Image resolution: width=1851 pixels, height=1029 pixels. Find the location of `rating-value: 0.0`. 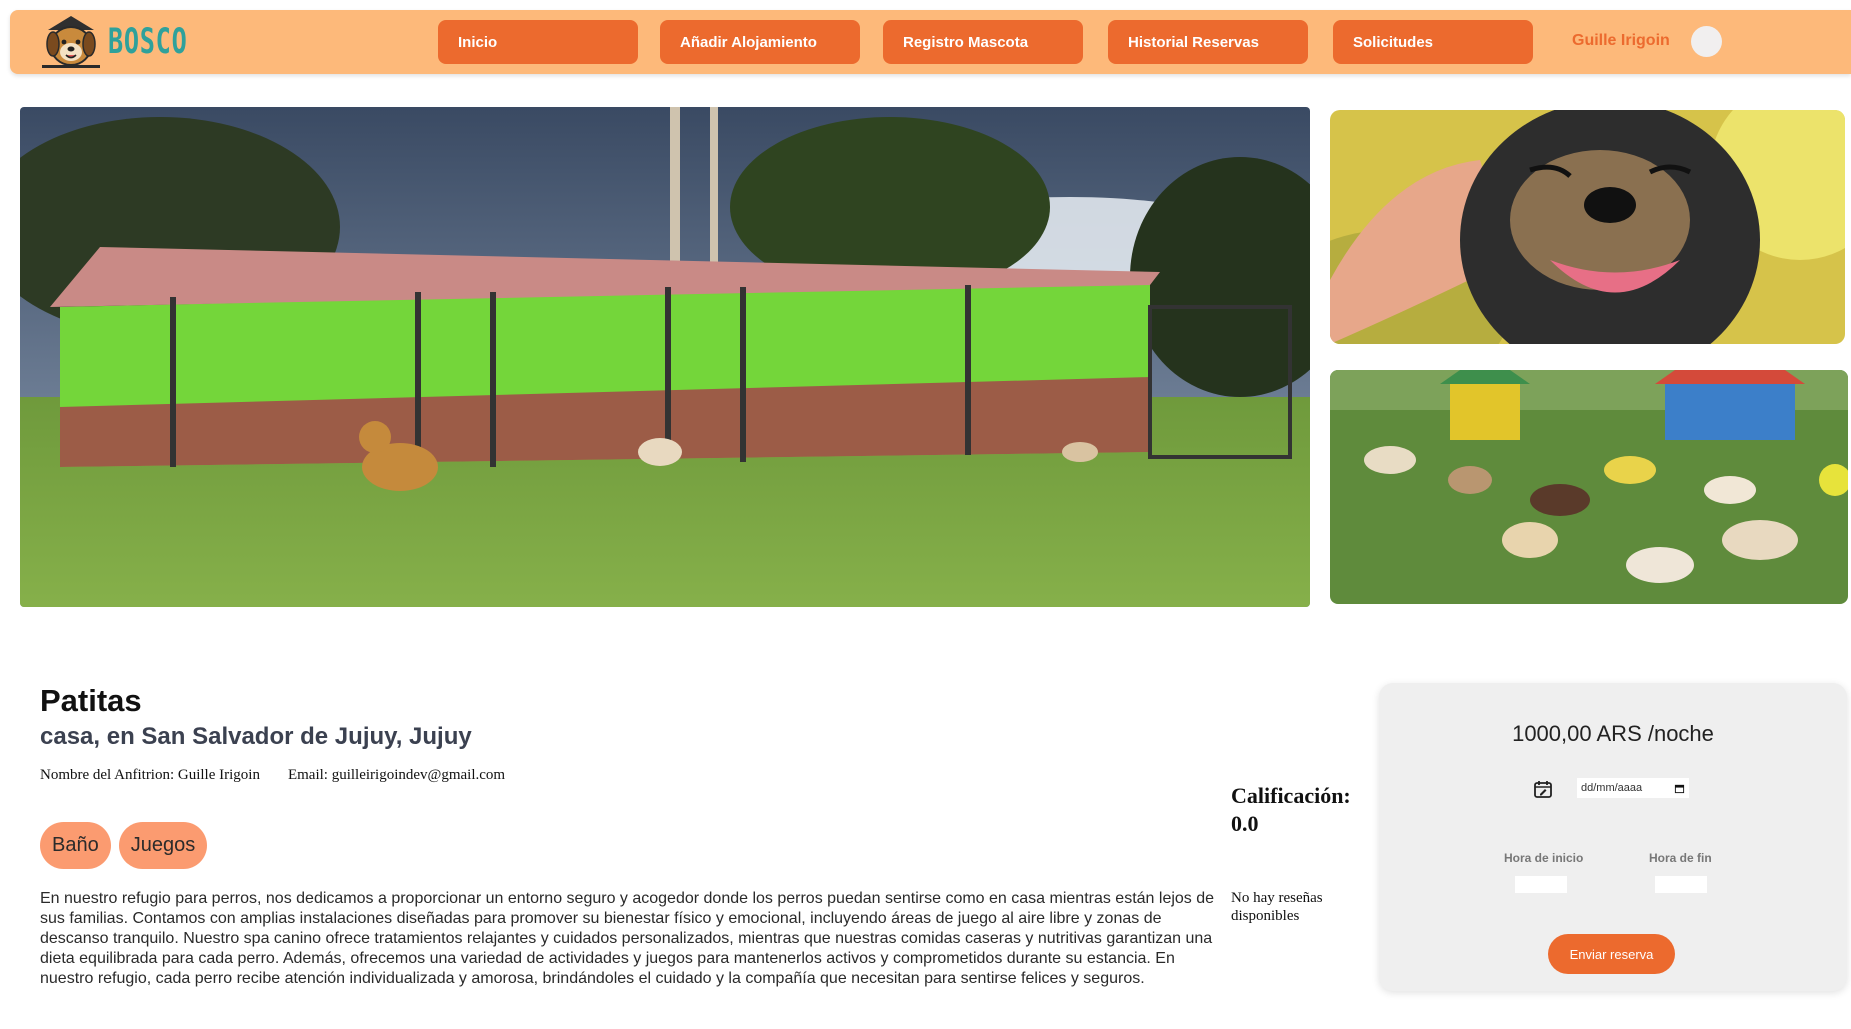

rating-value: 0.0 is located at coordinates (1245, 823).